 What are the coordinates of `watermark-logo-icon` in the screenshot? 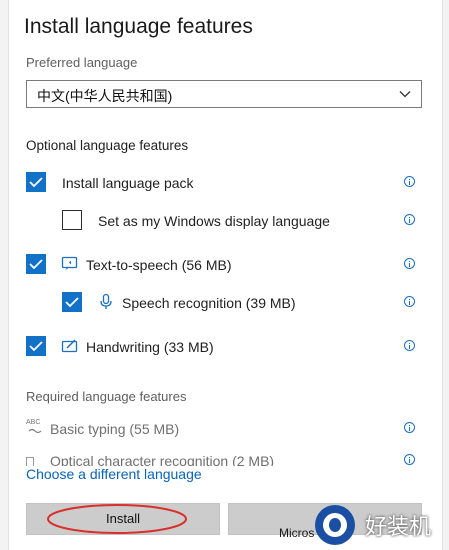 It's located at (335, 525).